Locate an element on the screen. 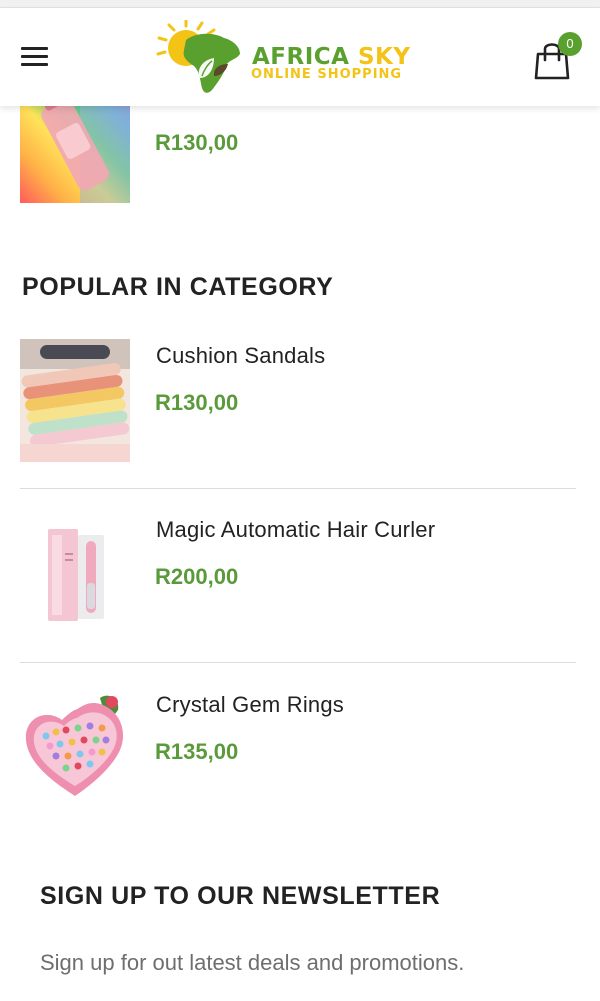  product-name: Crystal Gem Rings is located at coordinates (250, 705).